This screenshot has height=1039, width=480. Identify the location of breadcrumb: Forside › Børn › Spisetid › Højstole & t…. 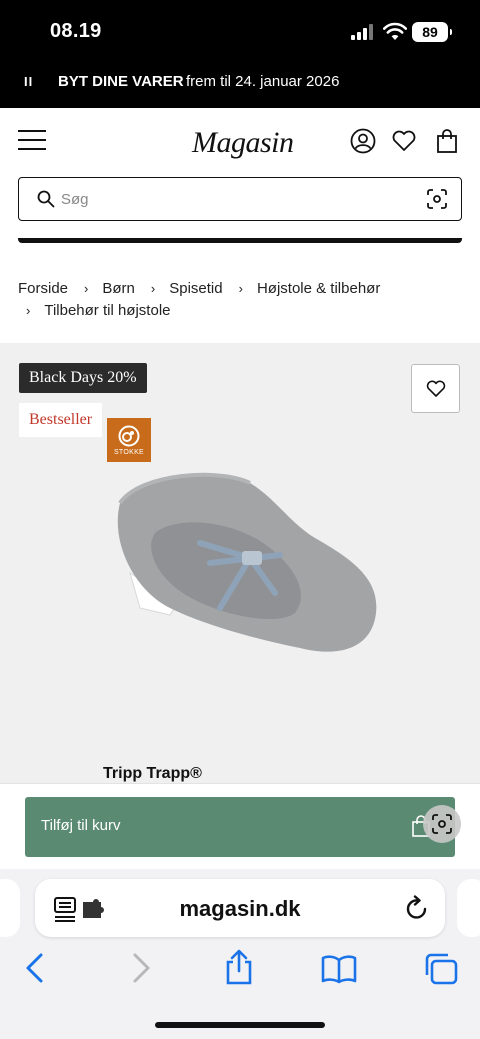
(243, 300).